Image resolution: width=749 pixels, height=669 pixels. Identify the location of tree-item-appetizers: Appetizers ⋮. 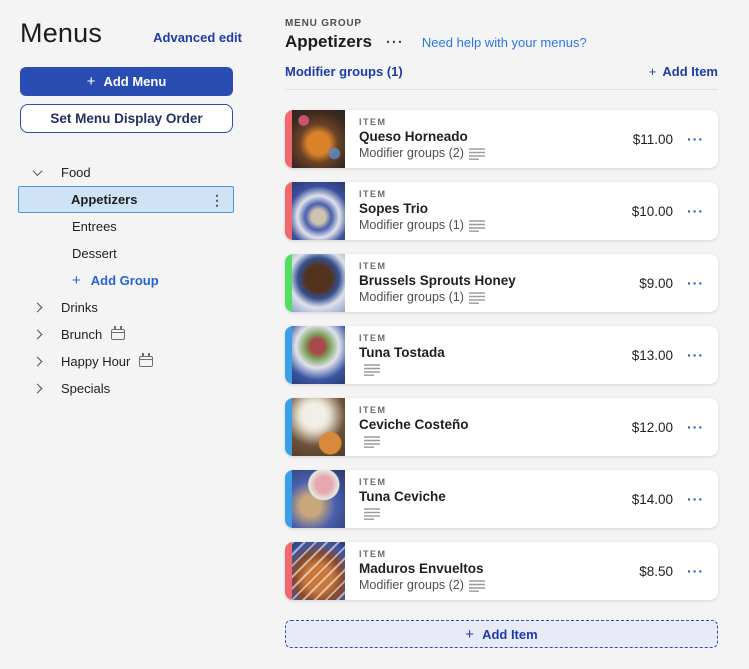
(126, 199).